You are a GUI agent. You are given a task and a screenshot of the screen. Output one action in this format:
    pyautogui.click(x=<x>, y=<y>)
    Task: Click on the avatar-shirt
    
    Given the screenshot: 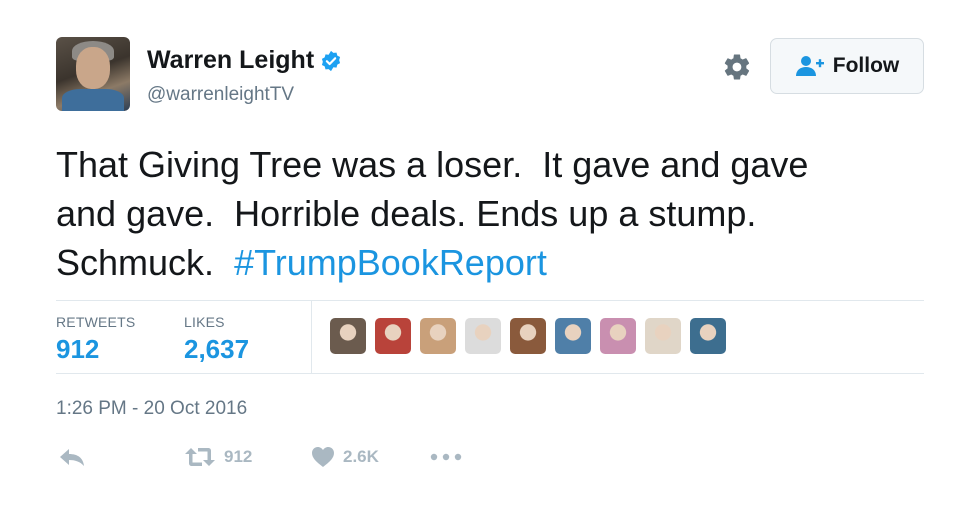 What is the action you would take?
    pyautogui.click(x=93, y=100)
    